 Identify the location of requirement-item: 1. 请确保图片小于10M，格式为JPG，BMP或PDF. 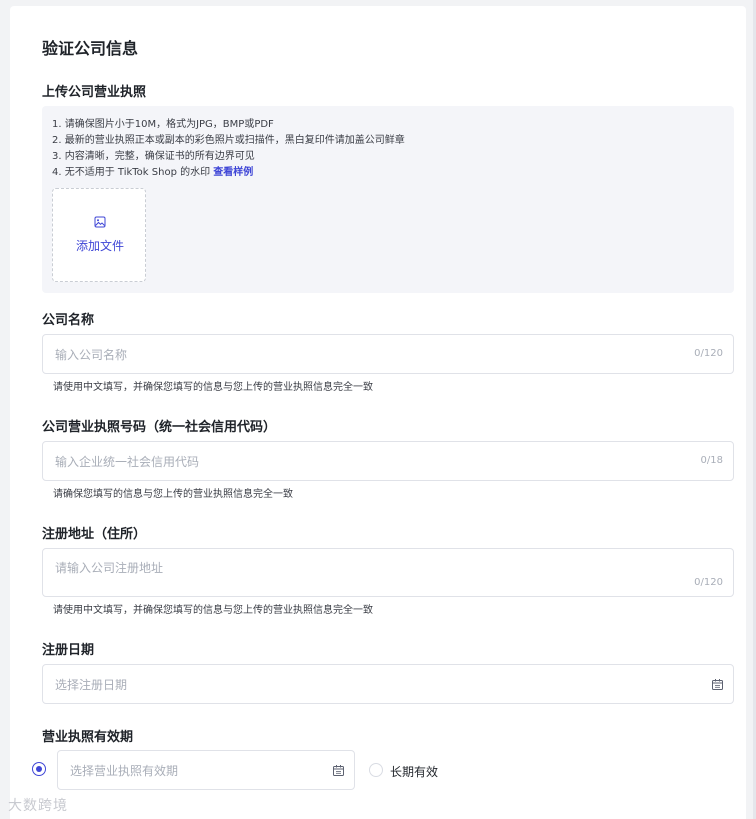
(163, 124).